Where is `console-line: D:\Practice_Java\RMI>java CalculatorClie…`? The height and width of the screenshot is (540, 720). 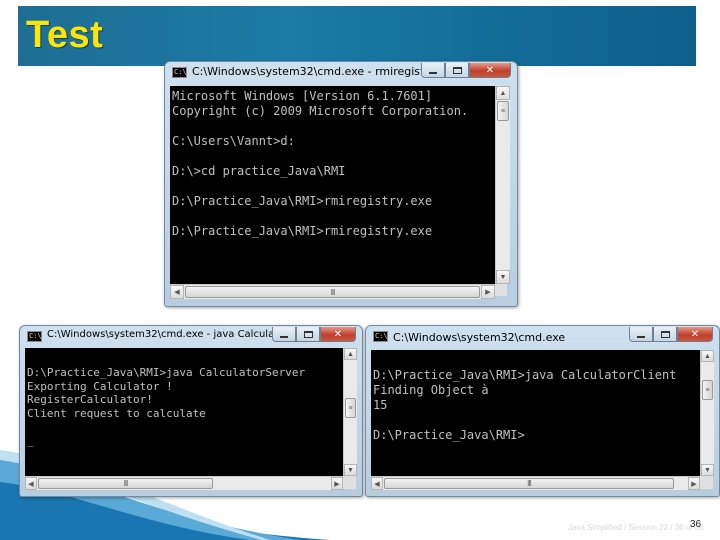
console-line: D:\Practice_Java\RMI>java CalculatorClie… is located at coordinates (525, 375).